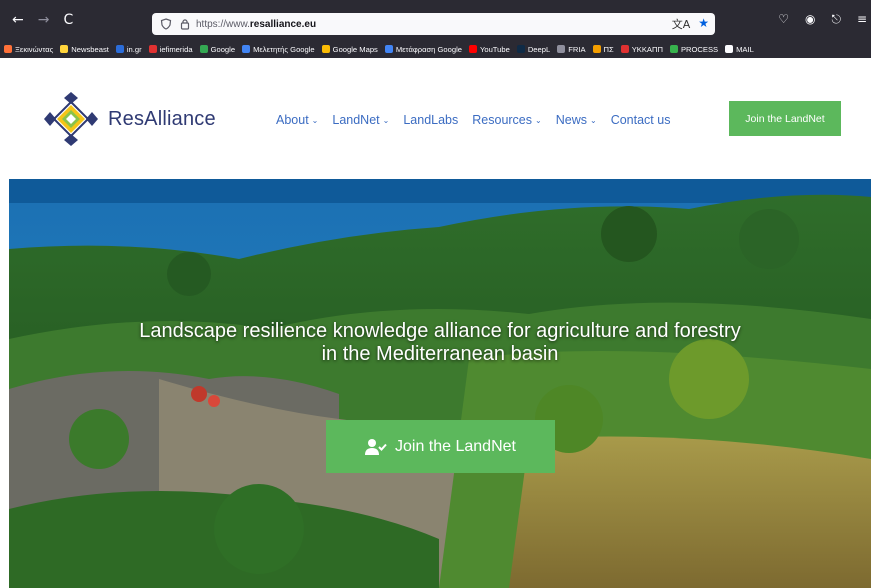 This screenshot has width=871, height=588. What do you see at coordinates (647, 49) in the screenshot?
I see `bookmark-label: ΥΚΚΑΠΠ` at bounding box center [647, 49].